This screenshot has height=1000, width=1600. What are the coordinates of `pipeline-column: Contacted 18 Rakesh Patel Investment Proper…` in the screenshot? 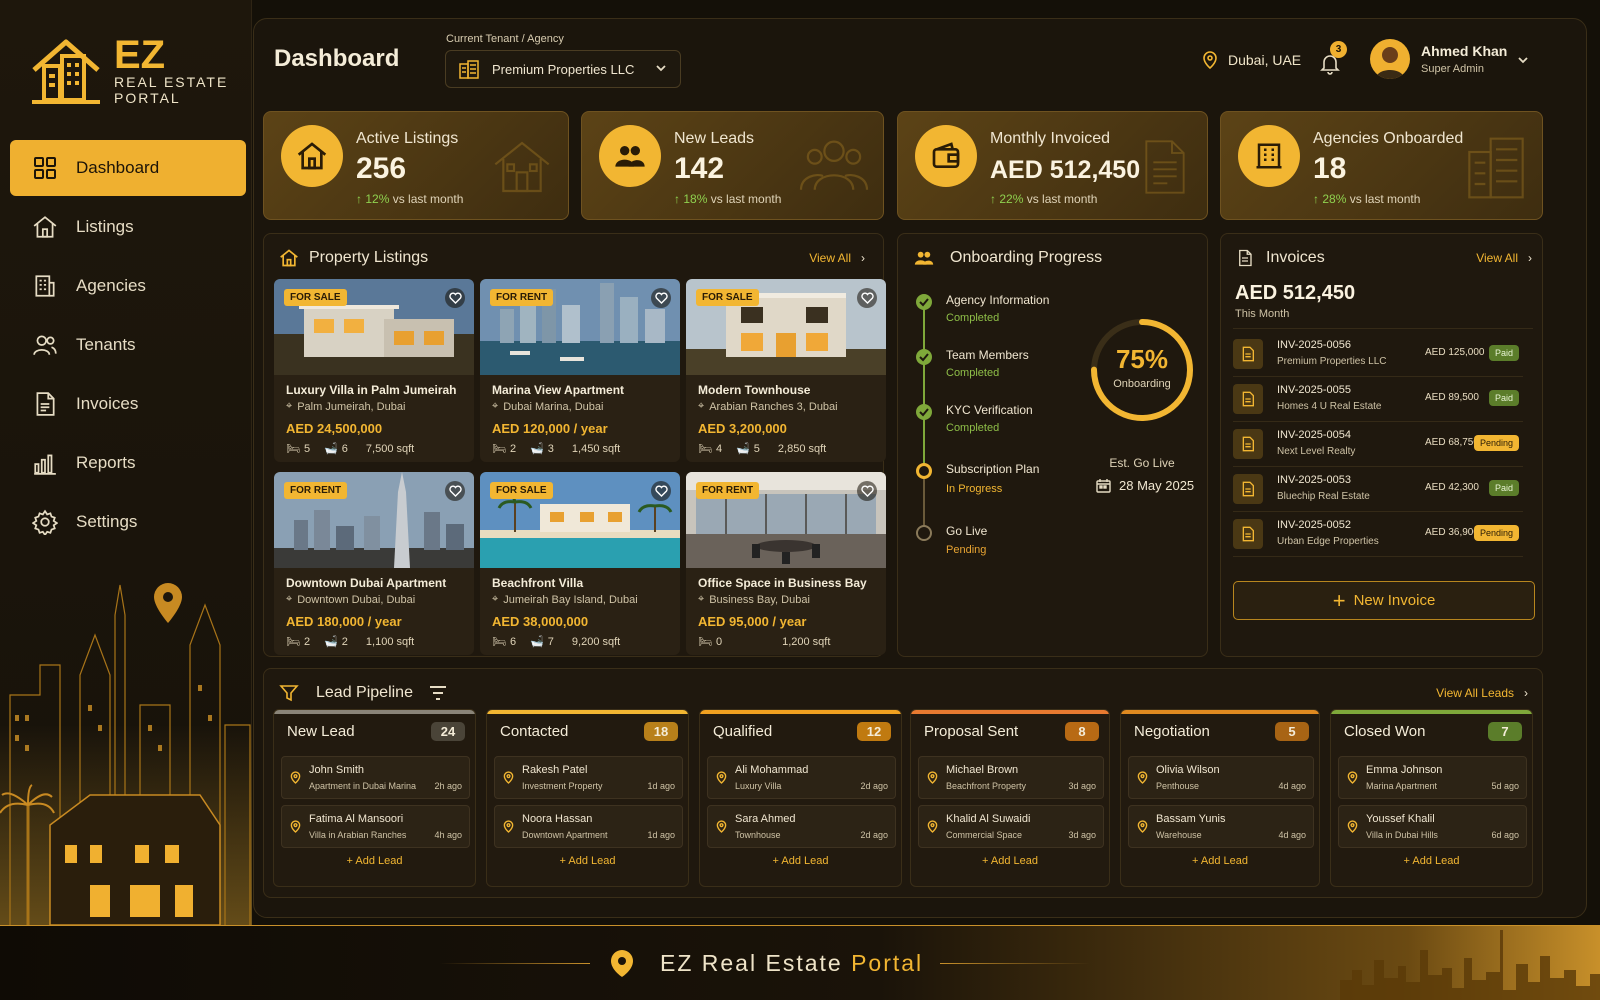 It's located at (587, 798).